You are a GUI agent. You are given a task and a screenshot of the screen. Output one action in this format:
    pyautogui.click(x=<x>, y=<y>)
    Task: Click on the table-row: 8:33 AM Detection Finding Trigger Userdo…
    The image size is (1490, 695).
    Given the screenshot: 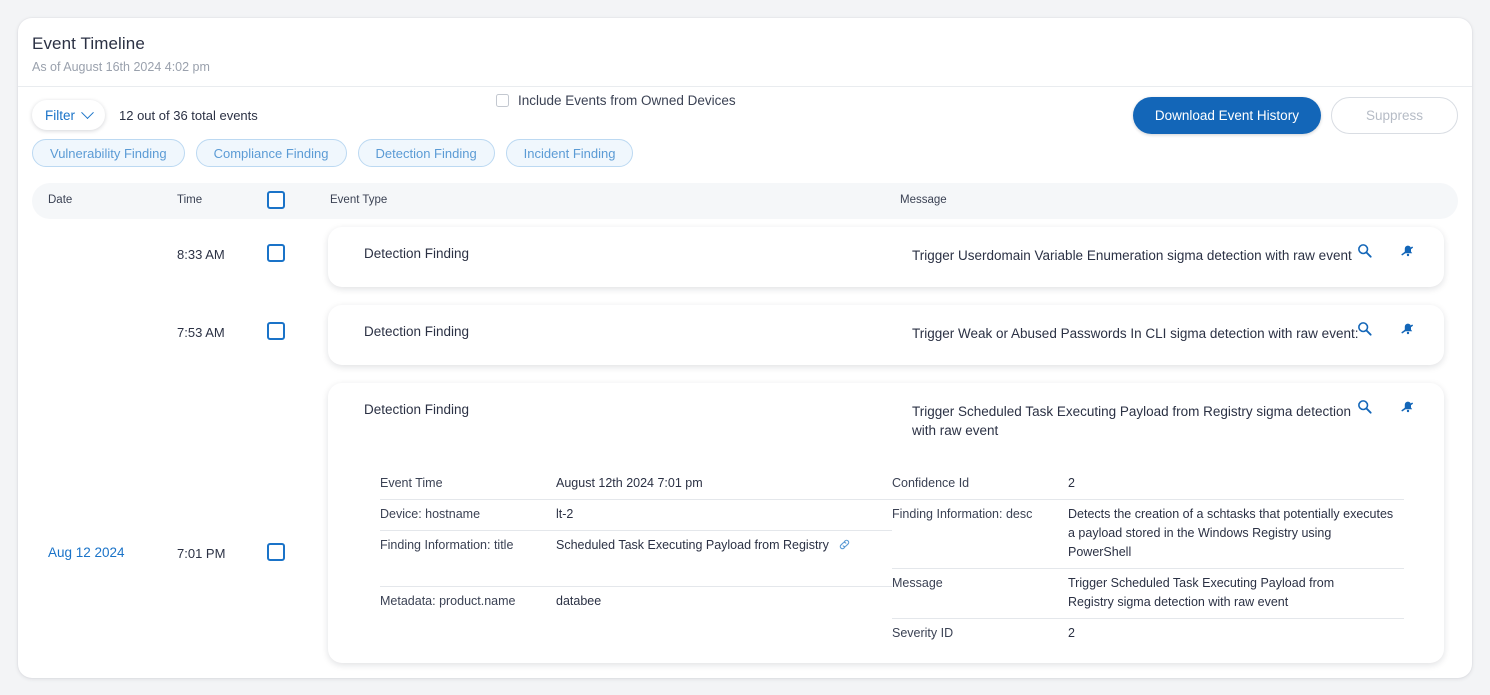 What is the action you would take?
    pyautogui.click(x=745, y=259)
    